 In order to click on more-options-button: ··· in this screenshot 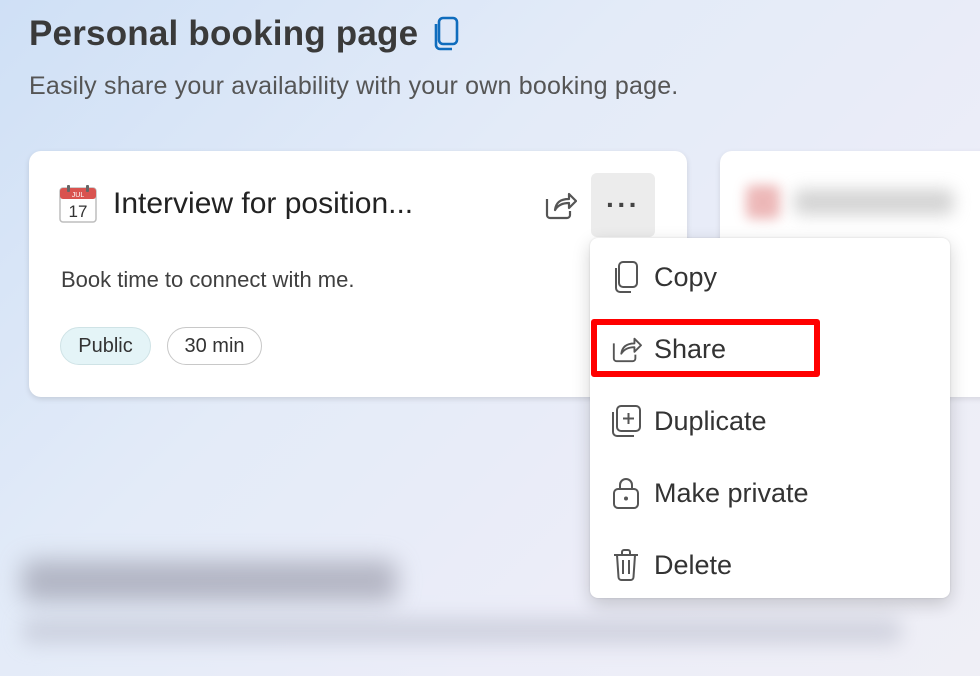, I will do `click(623, 205)`.